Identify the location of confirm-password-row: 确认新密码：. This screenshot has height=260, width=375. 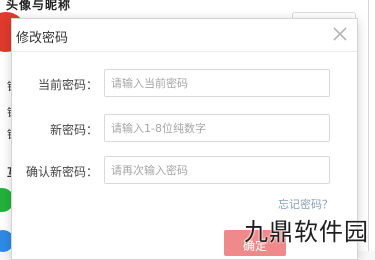
(177, 171).